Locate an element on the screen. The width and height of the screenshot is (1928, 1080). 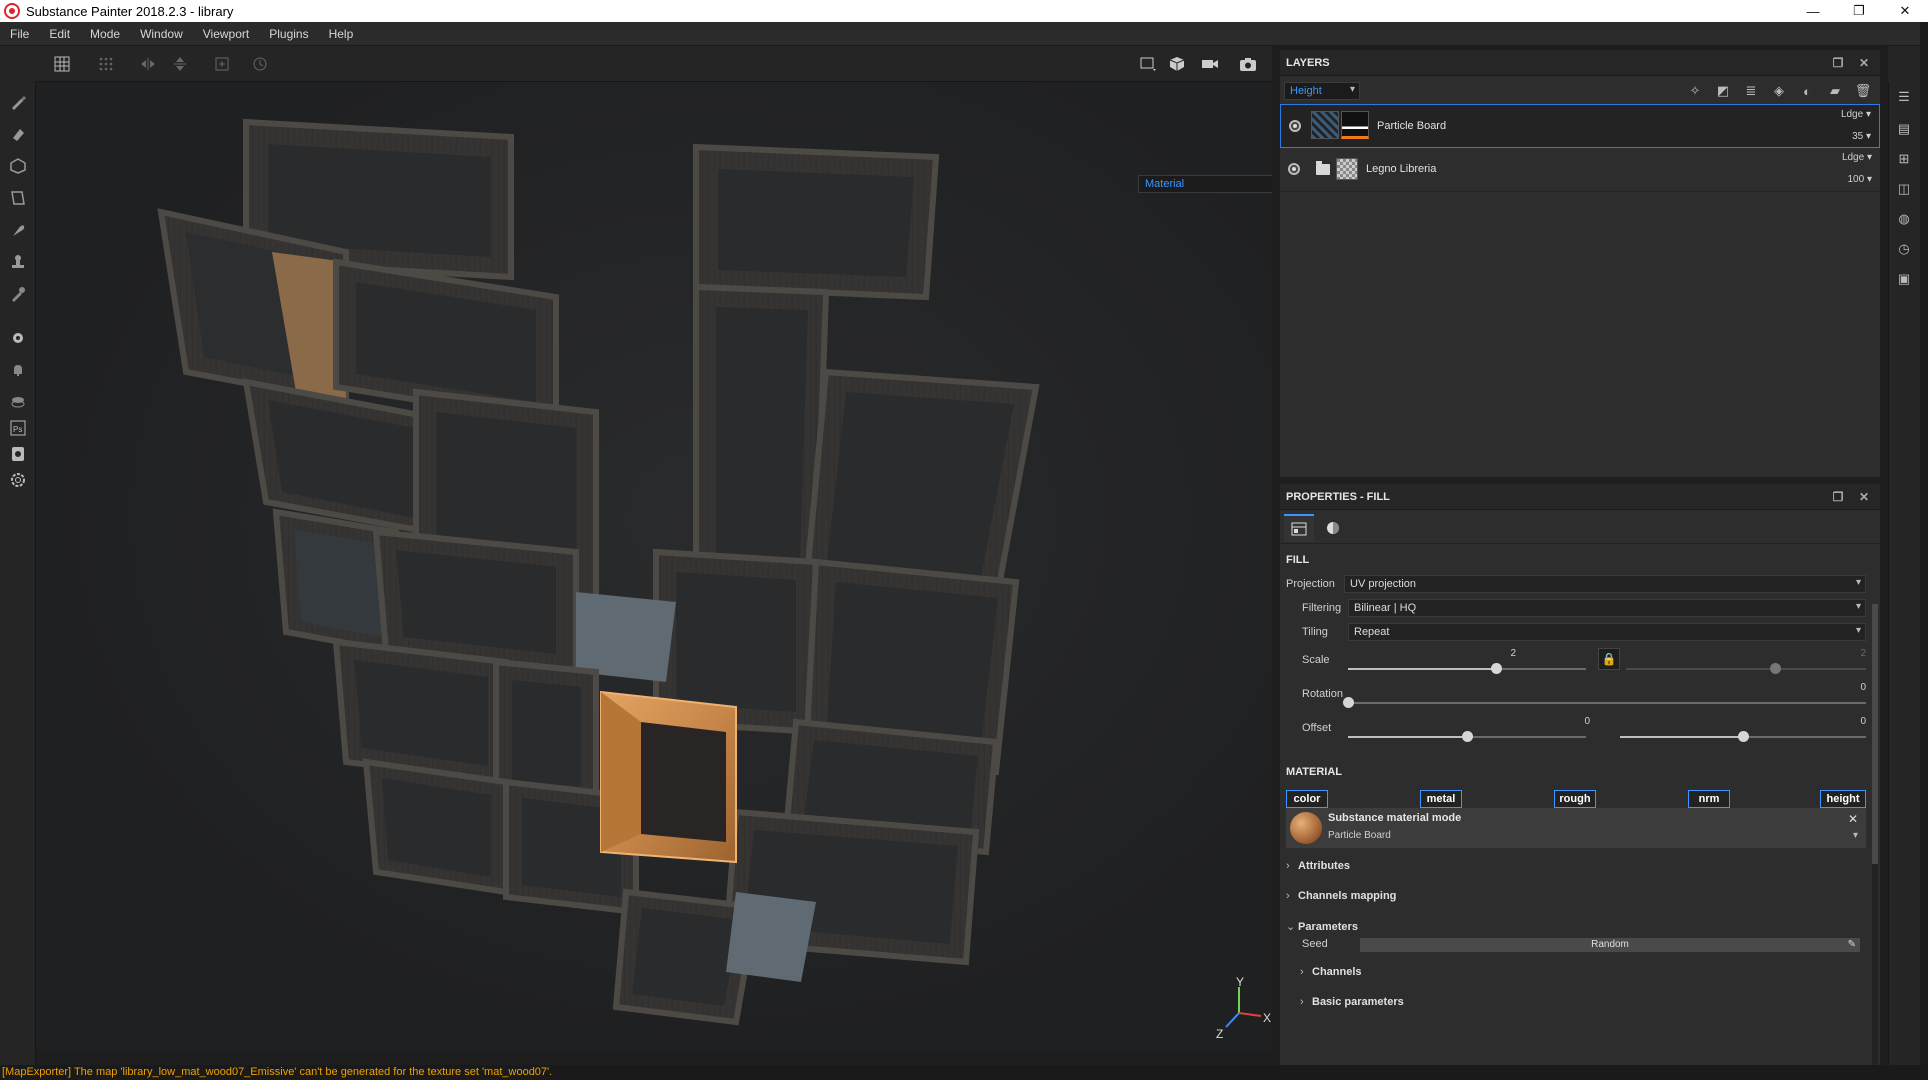
tiling-dropdown: Repeat ▾ is located at coordinates (1607, 632).